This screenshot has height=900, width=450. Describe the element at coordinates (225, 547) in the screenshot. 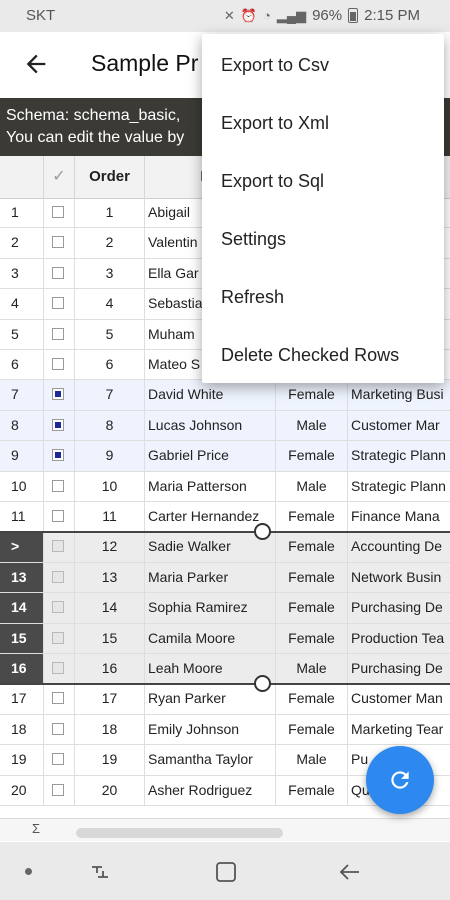

I see `table-row: >12 Sadie Walker Female Accounting De` at that location.